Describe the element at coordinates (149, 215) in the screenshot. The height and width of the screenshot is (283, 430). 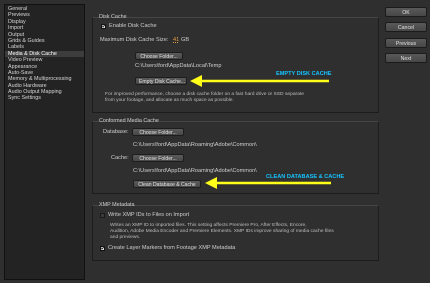
I see `write-xmp-ids-label: Write XMP IDs to Files on Import` at that location.